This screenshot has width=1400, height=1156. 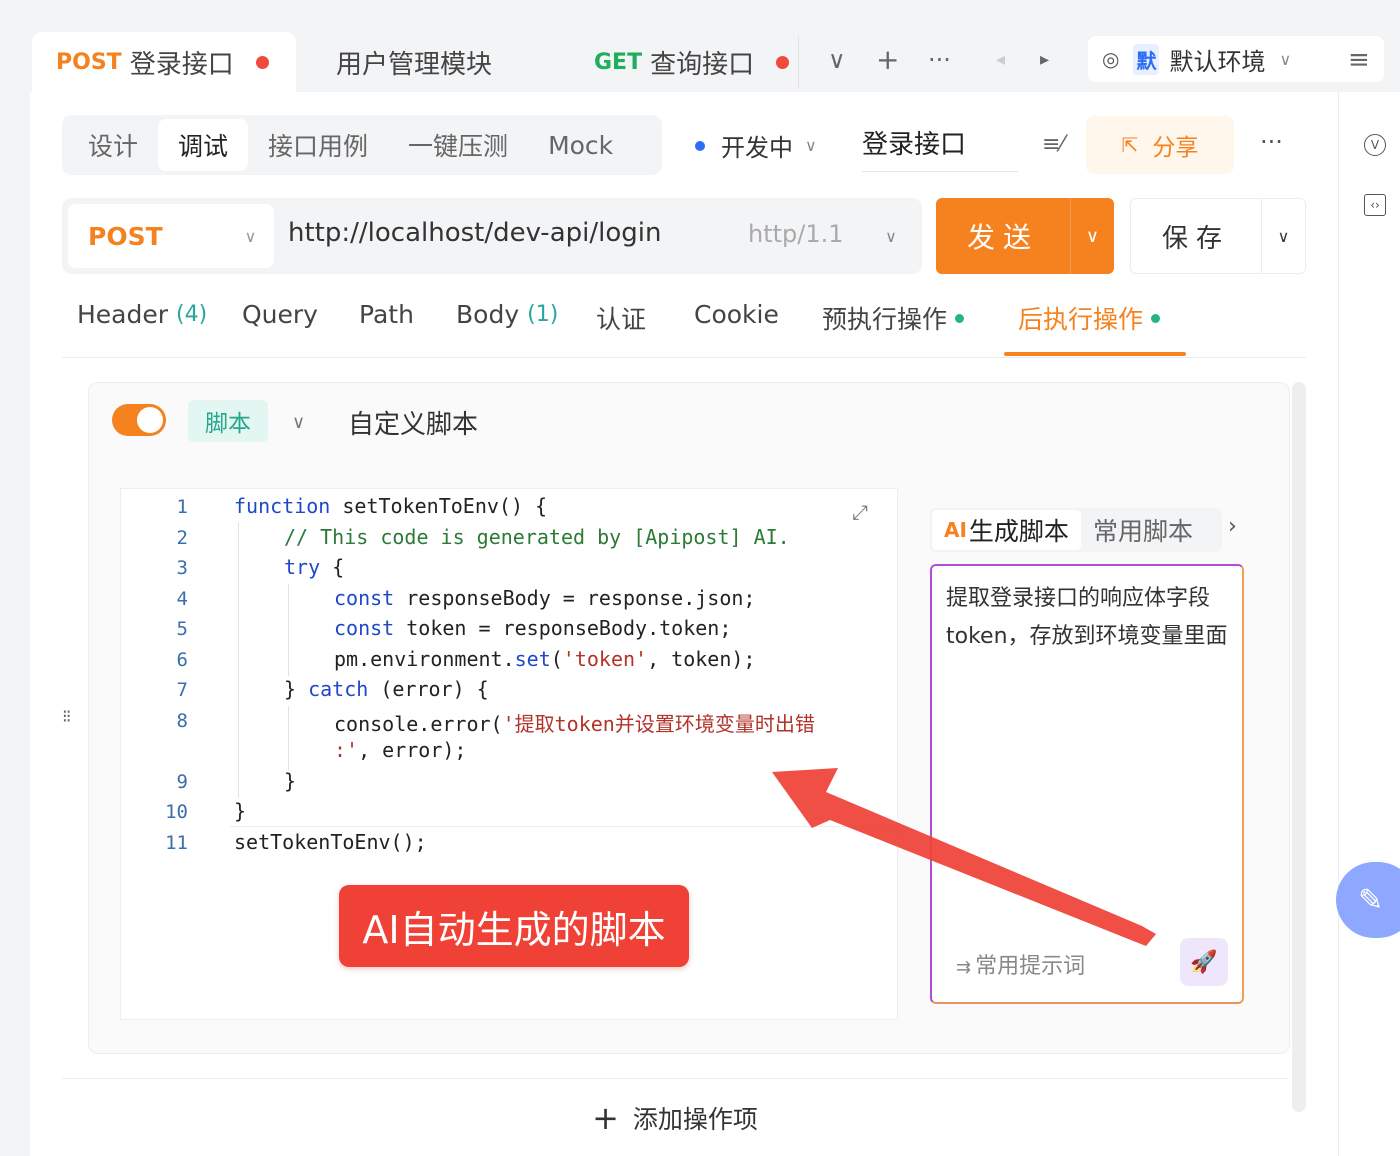 What do you see at coordinates (543, 314) in the screenshot?
I see `reqtab-count: (1)` at bounding box center [543, 314].